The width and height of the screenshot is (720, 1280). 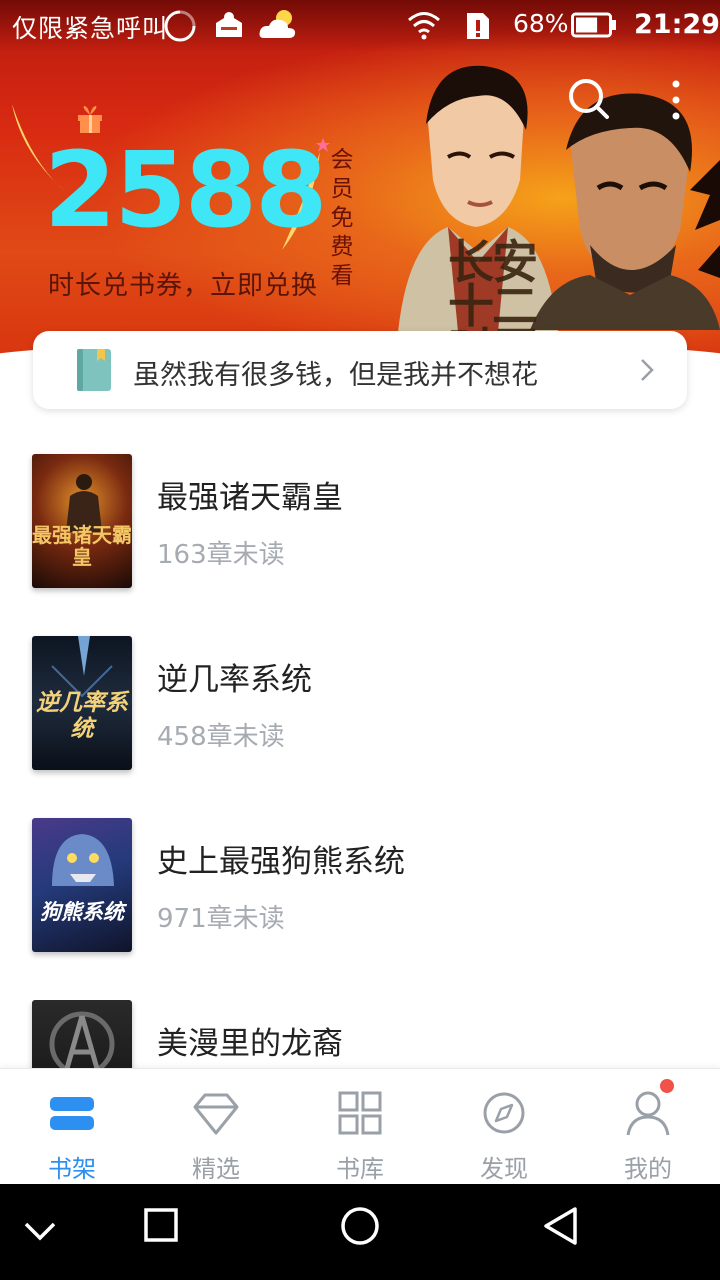 What do you see at coordinates (221, 737) in the screenshot?
I see `book-unread-count: 458章未读` at bounding box center [221, 737].